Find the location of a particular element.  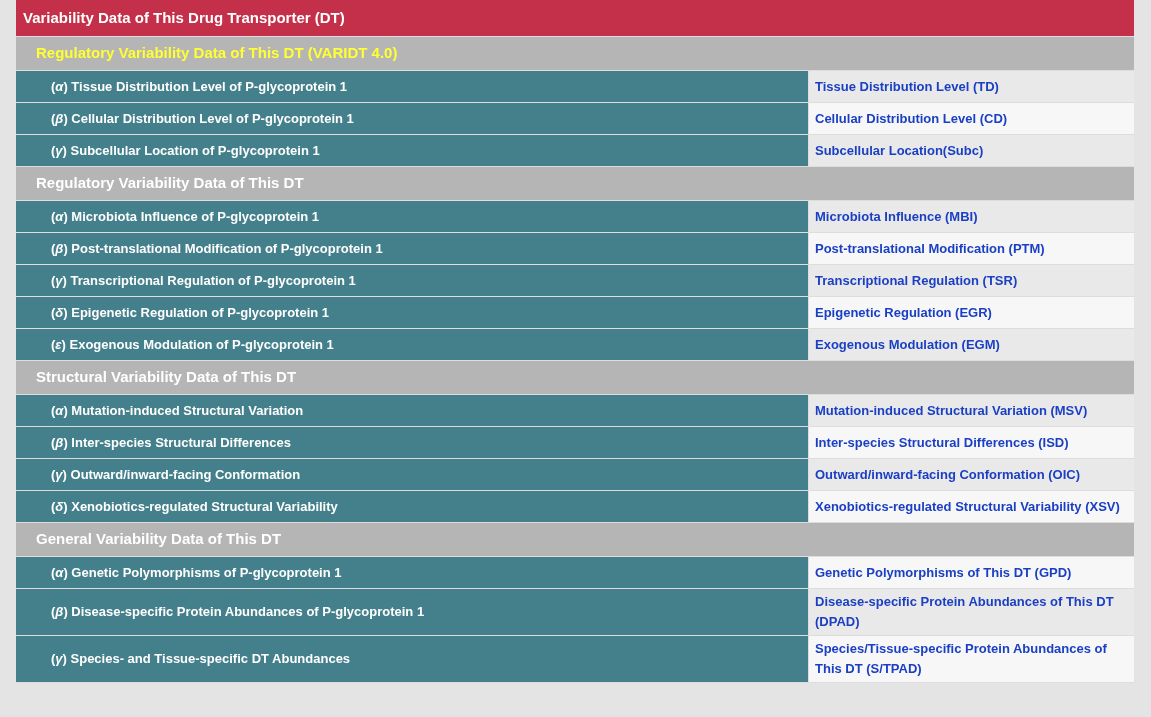

data-link: Genetic Polymorphisms of This DT (GPD) is located at coordinates (943, 572).